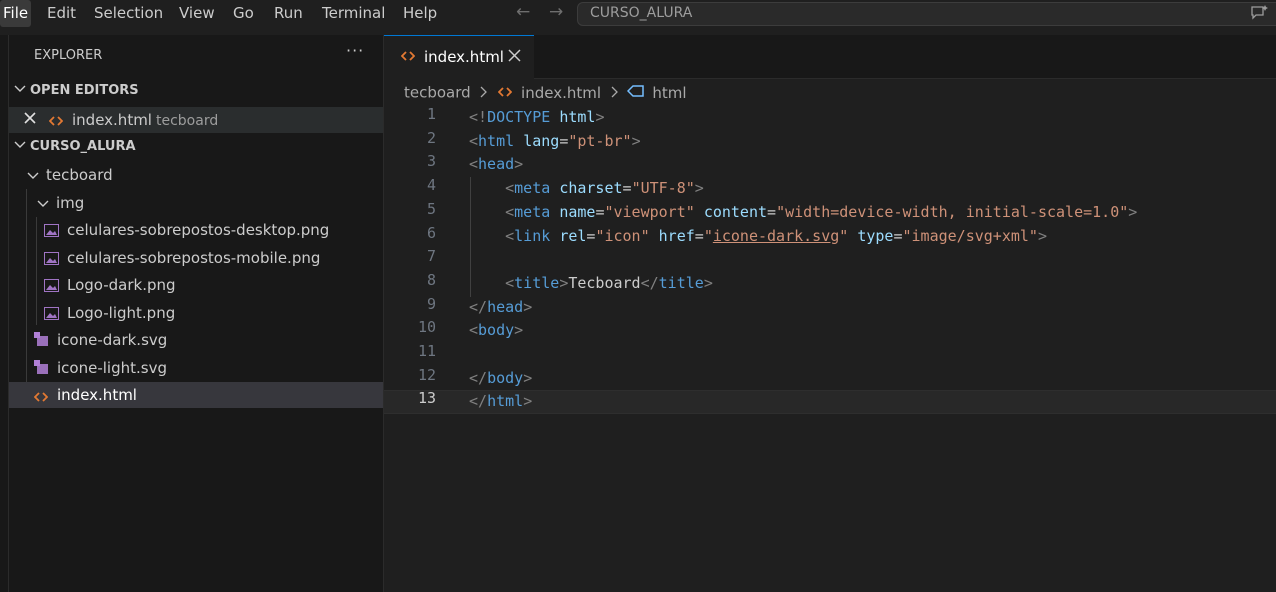  What do you see at coordinates (556, 12) in the screenshot?
I see `forward-arrow-icon: →` at bounding box center [556, 12].